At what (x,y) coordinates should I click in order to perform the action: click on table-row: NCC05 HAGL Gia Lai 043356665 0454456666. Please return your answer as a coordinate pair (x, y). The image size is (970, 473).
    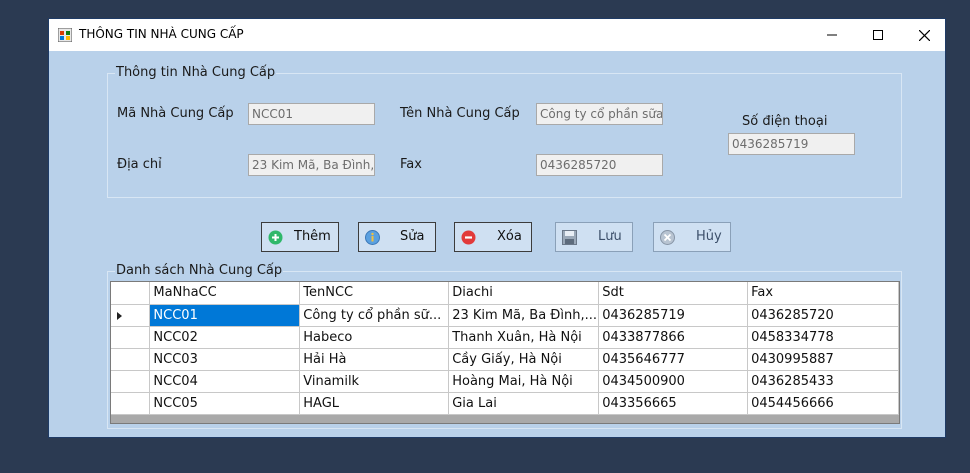
    Looking at the image, I should click on (505, 403).